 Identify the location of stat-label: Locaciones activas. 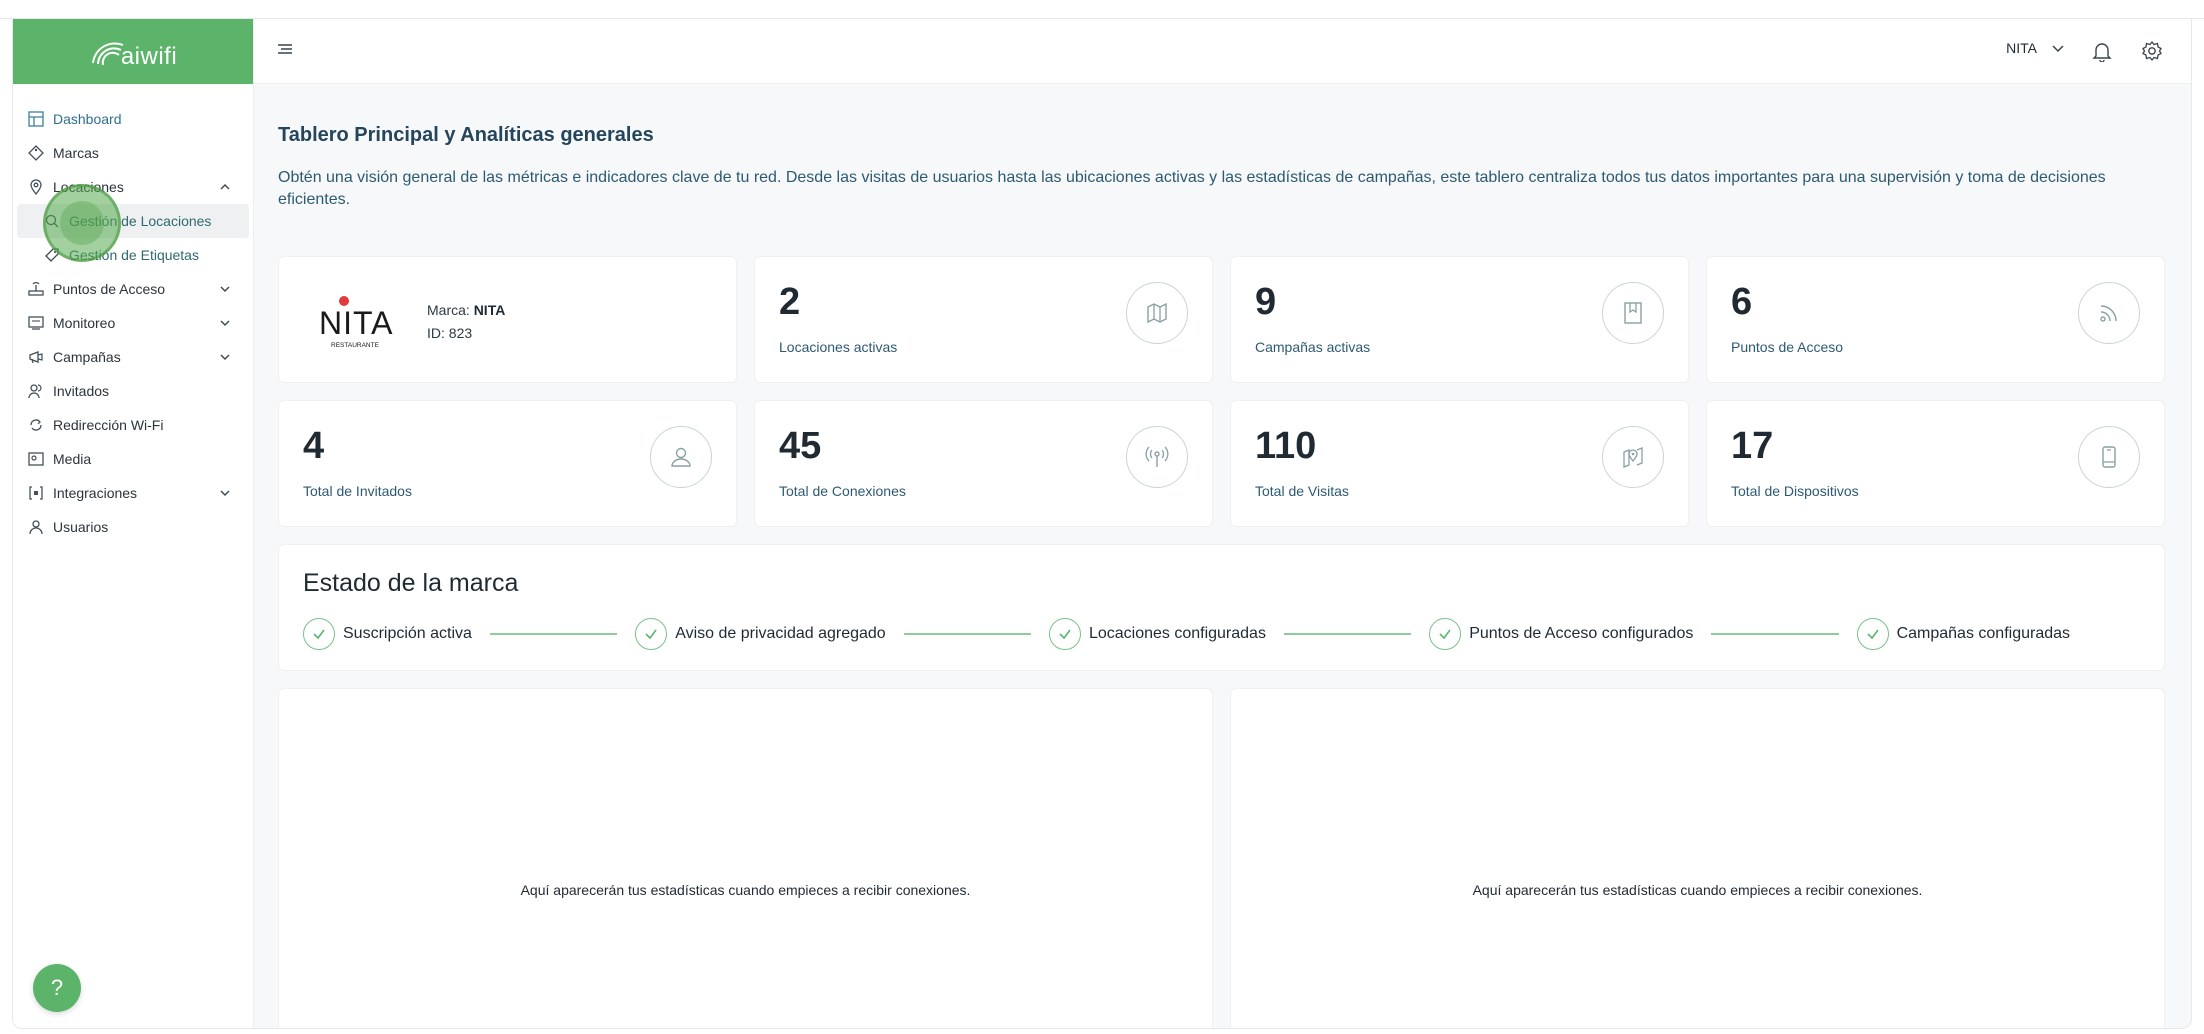
(838, 347).